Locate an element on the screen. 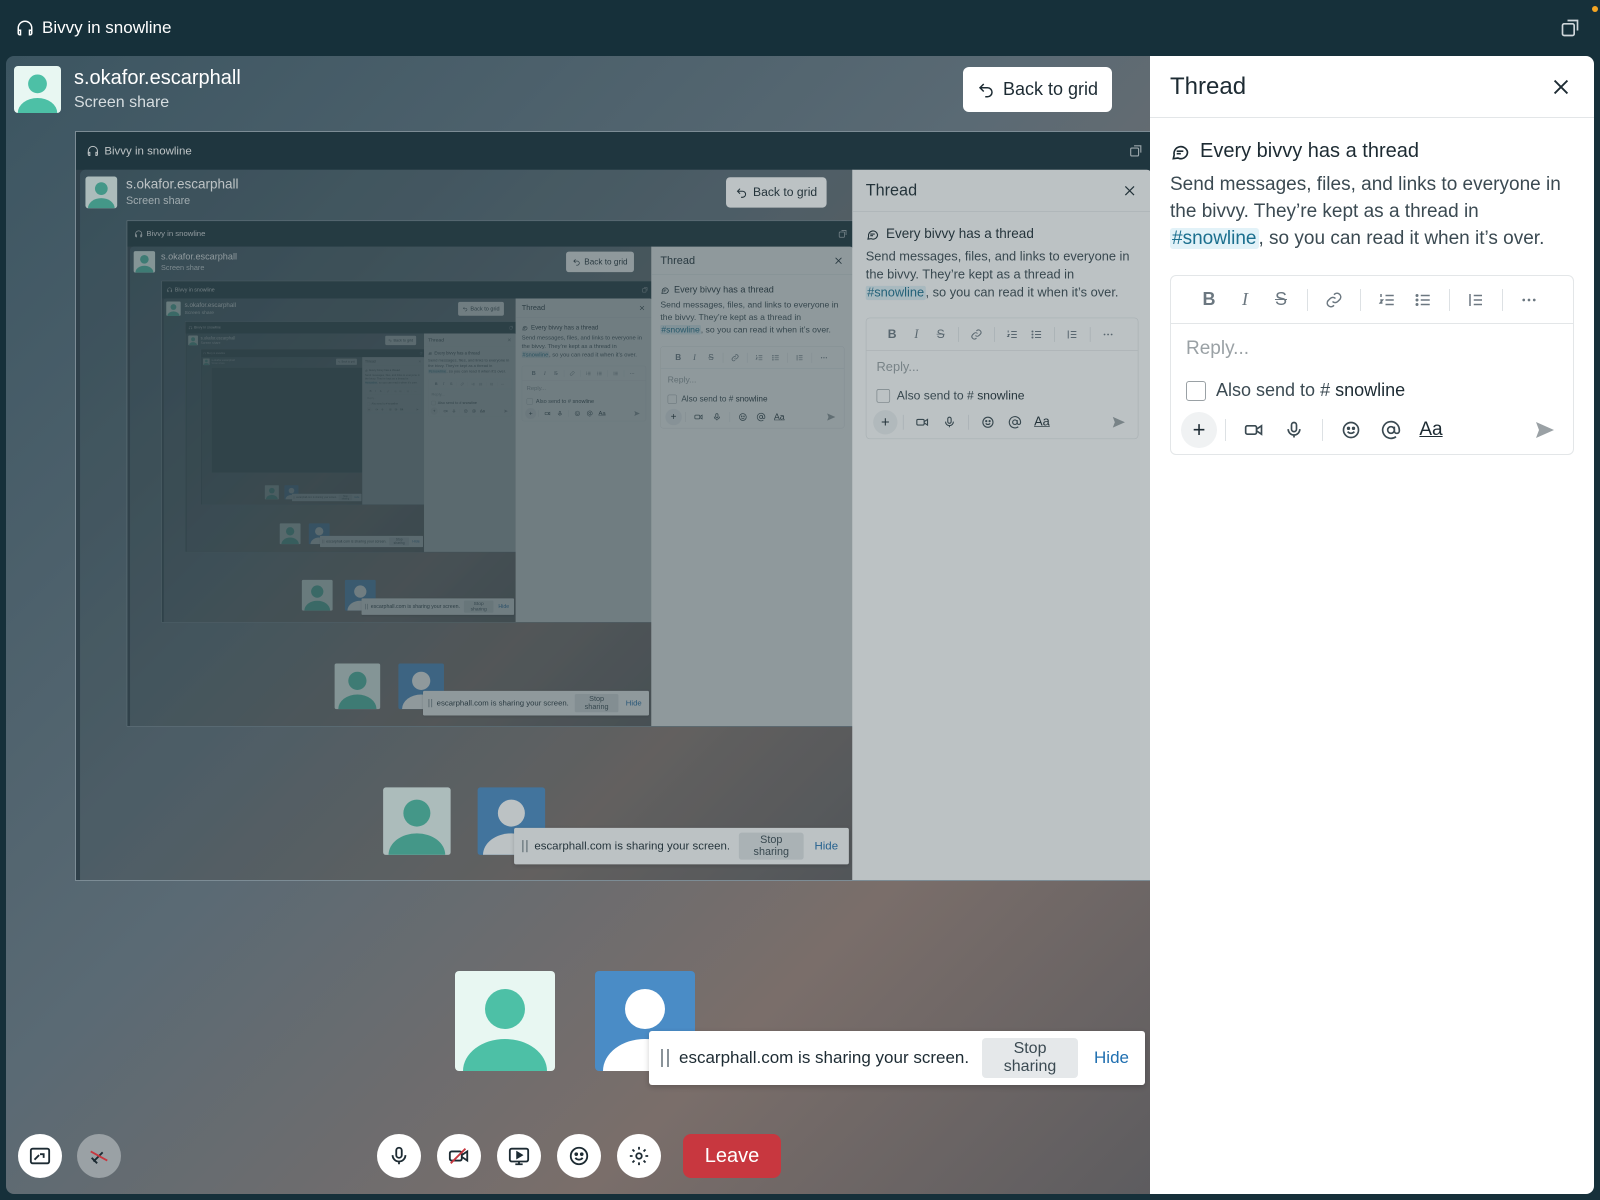 This screenshot has height=1200, width=1600. pen-off-icon is located at coordinates (99, 1157).